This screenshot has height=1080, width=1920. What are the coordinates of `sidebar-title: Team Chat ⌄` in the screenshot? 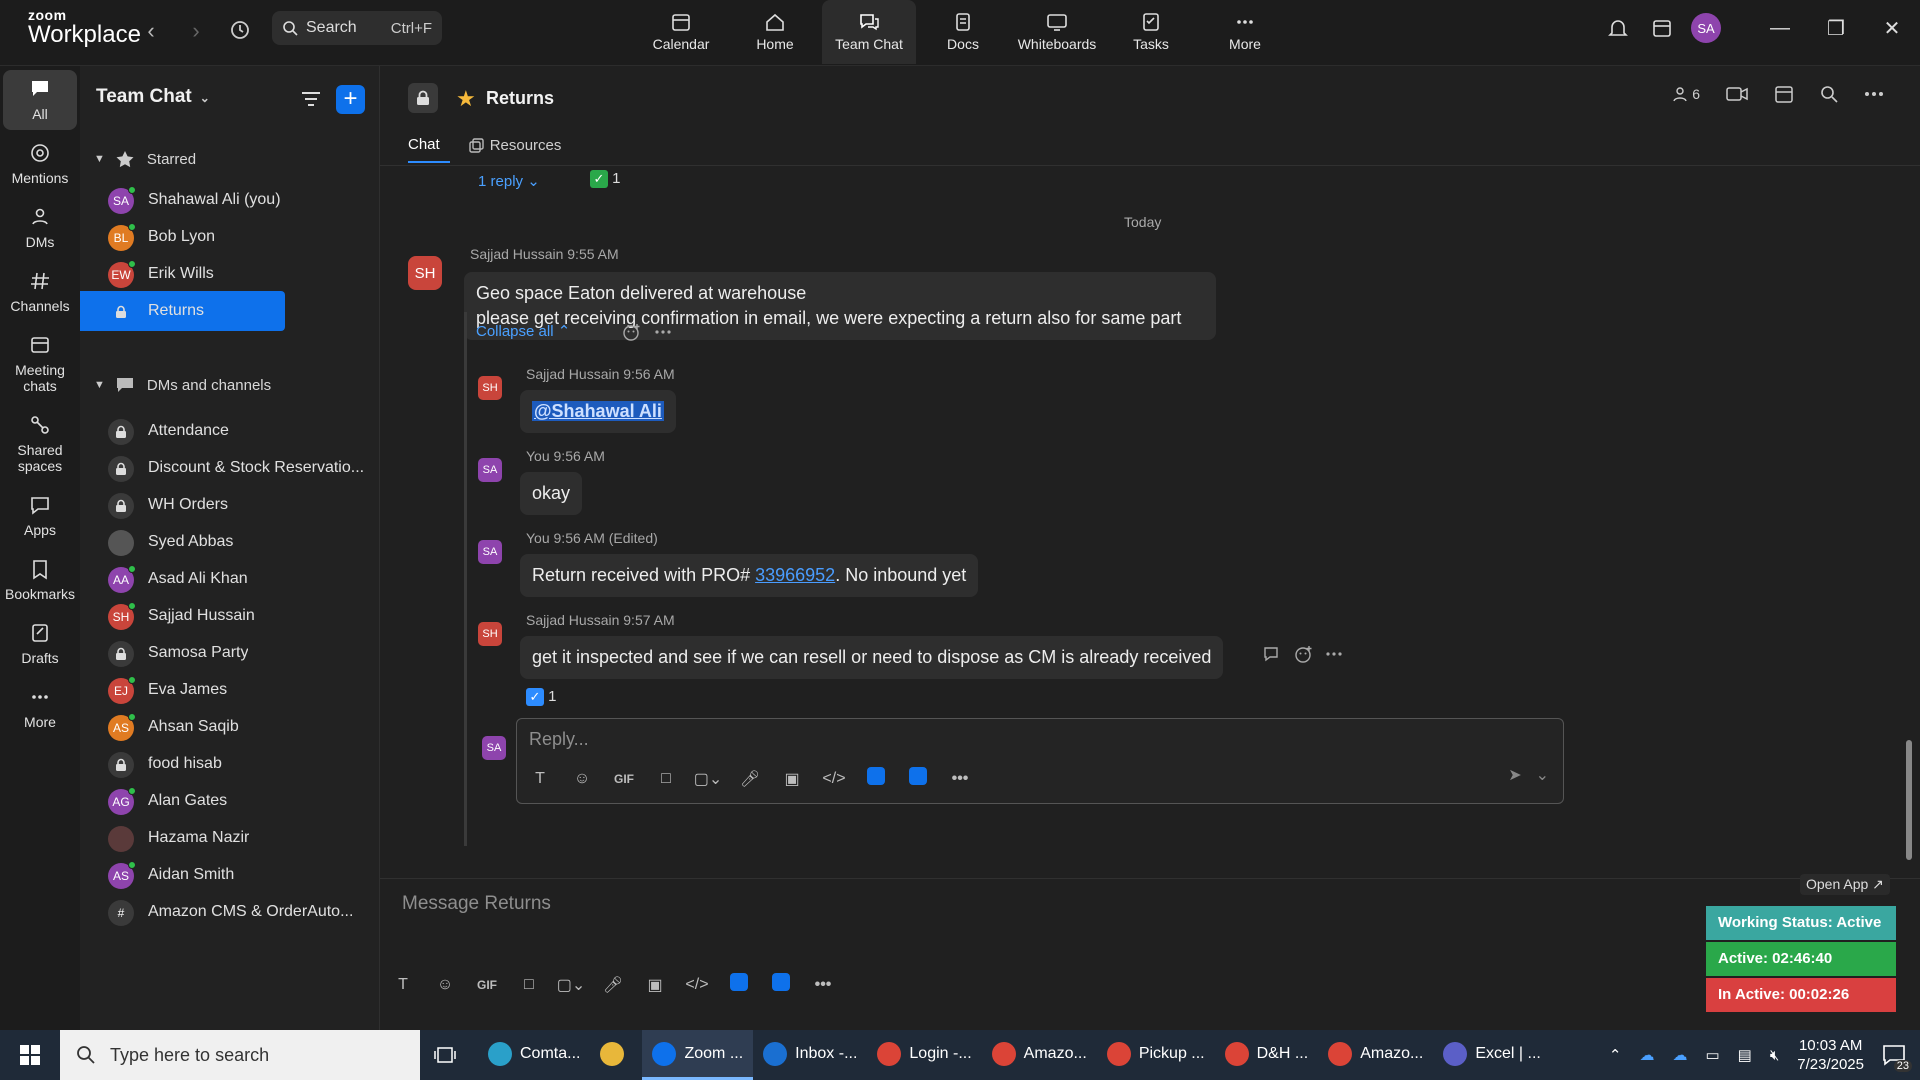 It's located at (153, 97).